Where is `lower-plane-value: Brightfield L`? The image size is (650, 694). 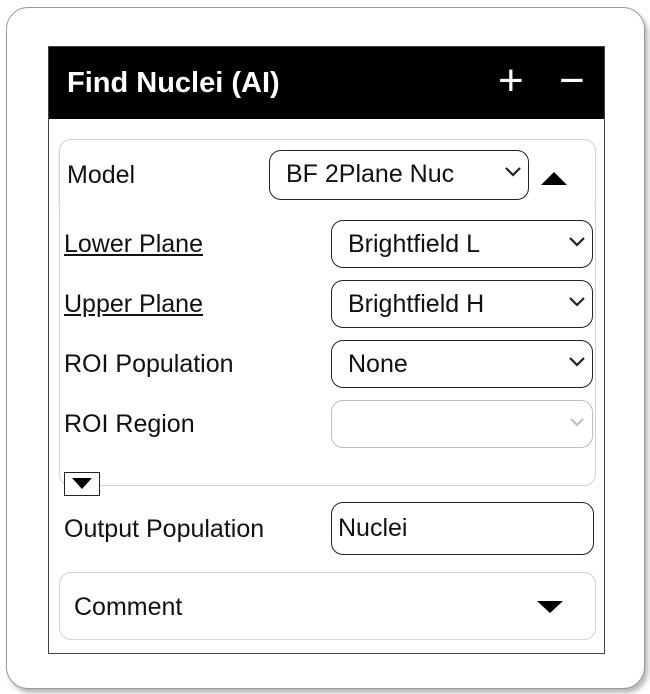
lower-plane-value: Brightfield L is located at coordinates (414, 244).